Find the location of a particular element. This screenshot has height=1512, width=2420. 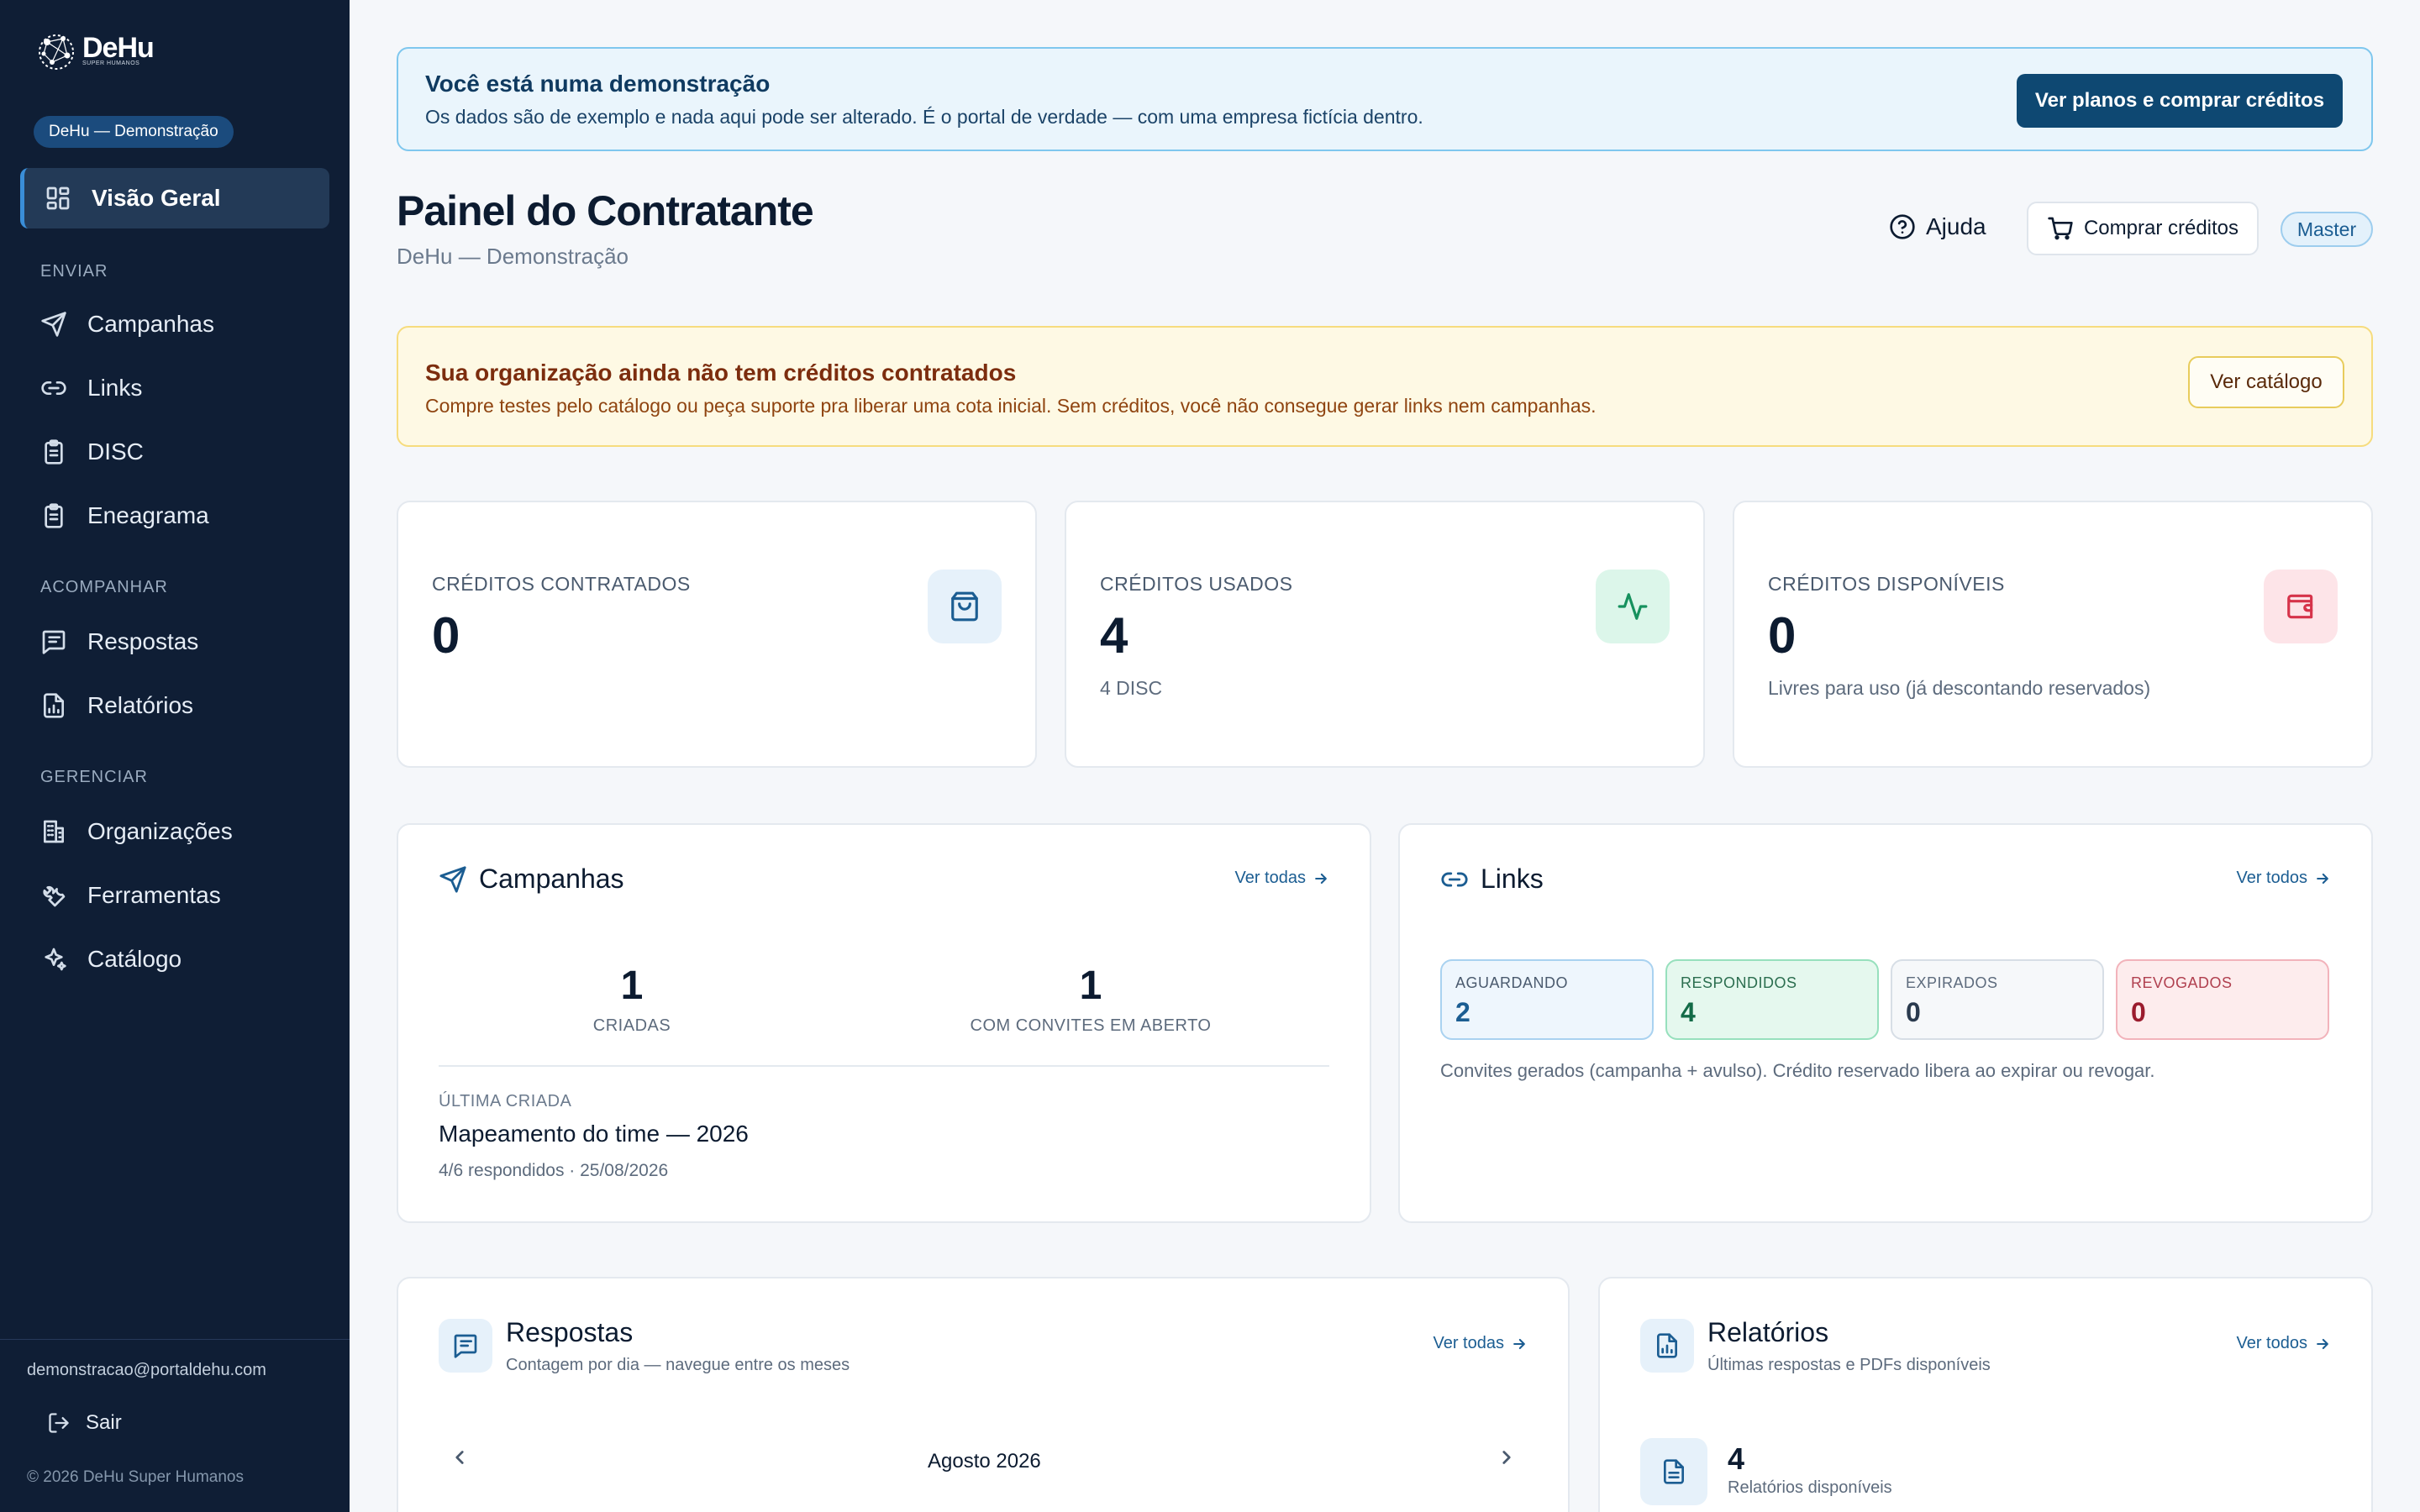

link-icon is located at coordinates (1454, 879).